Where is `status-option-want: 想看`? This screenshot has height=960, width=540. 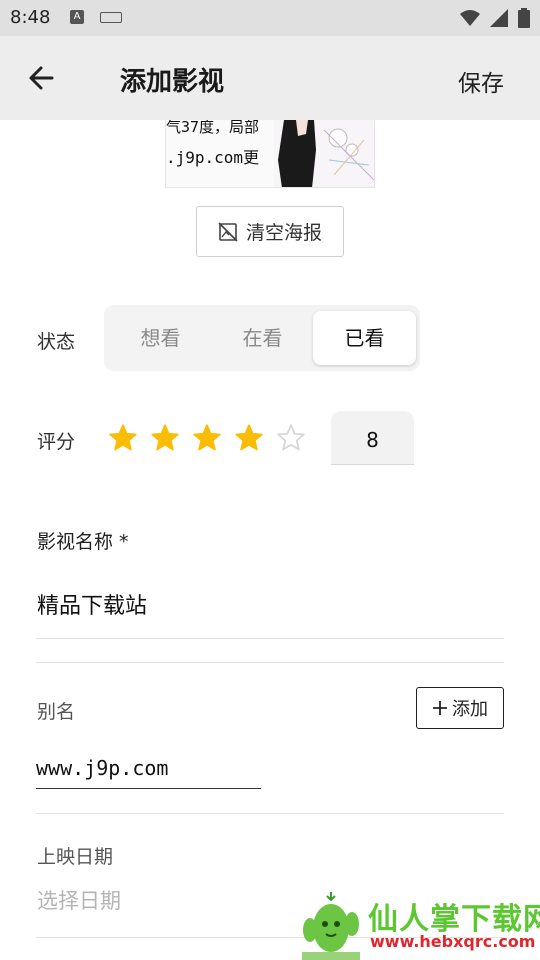
status-option-want: 想看 is located at coordinates (160, 338).